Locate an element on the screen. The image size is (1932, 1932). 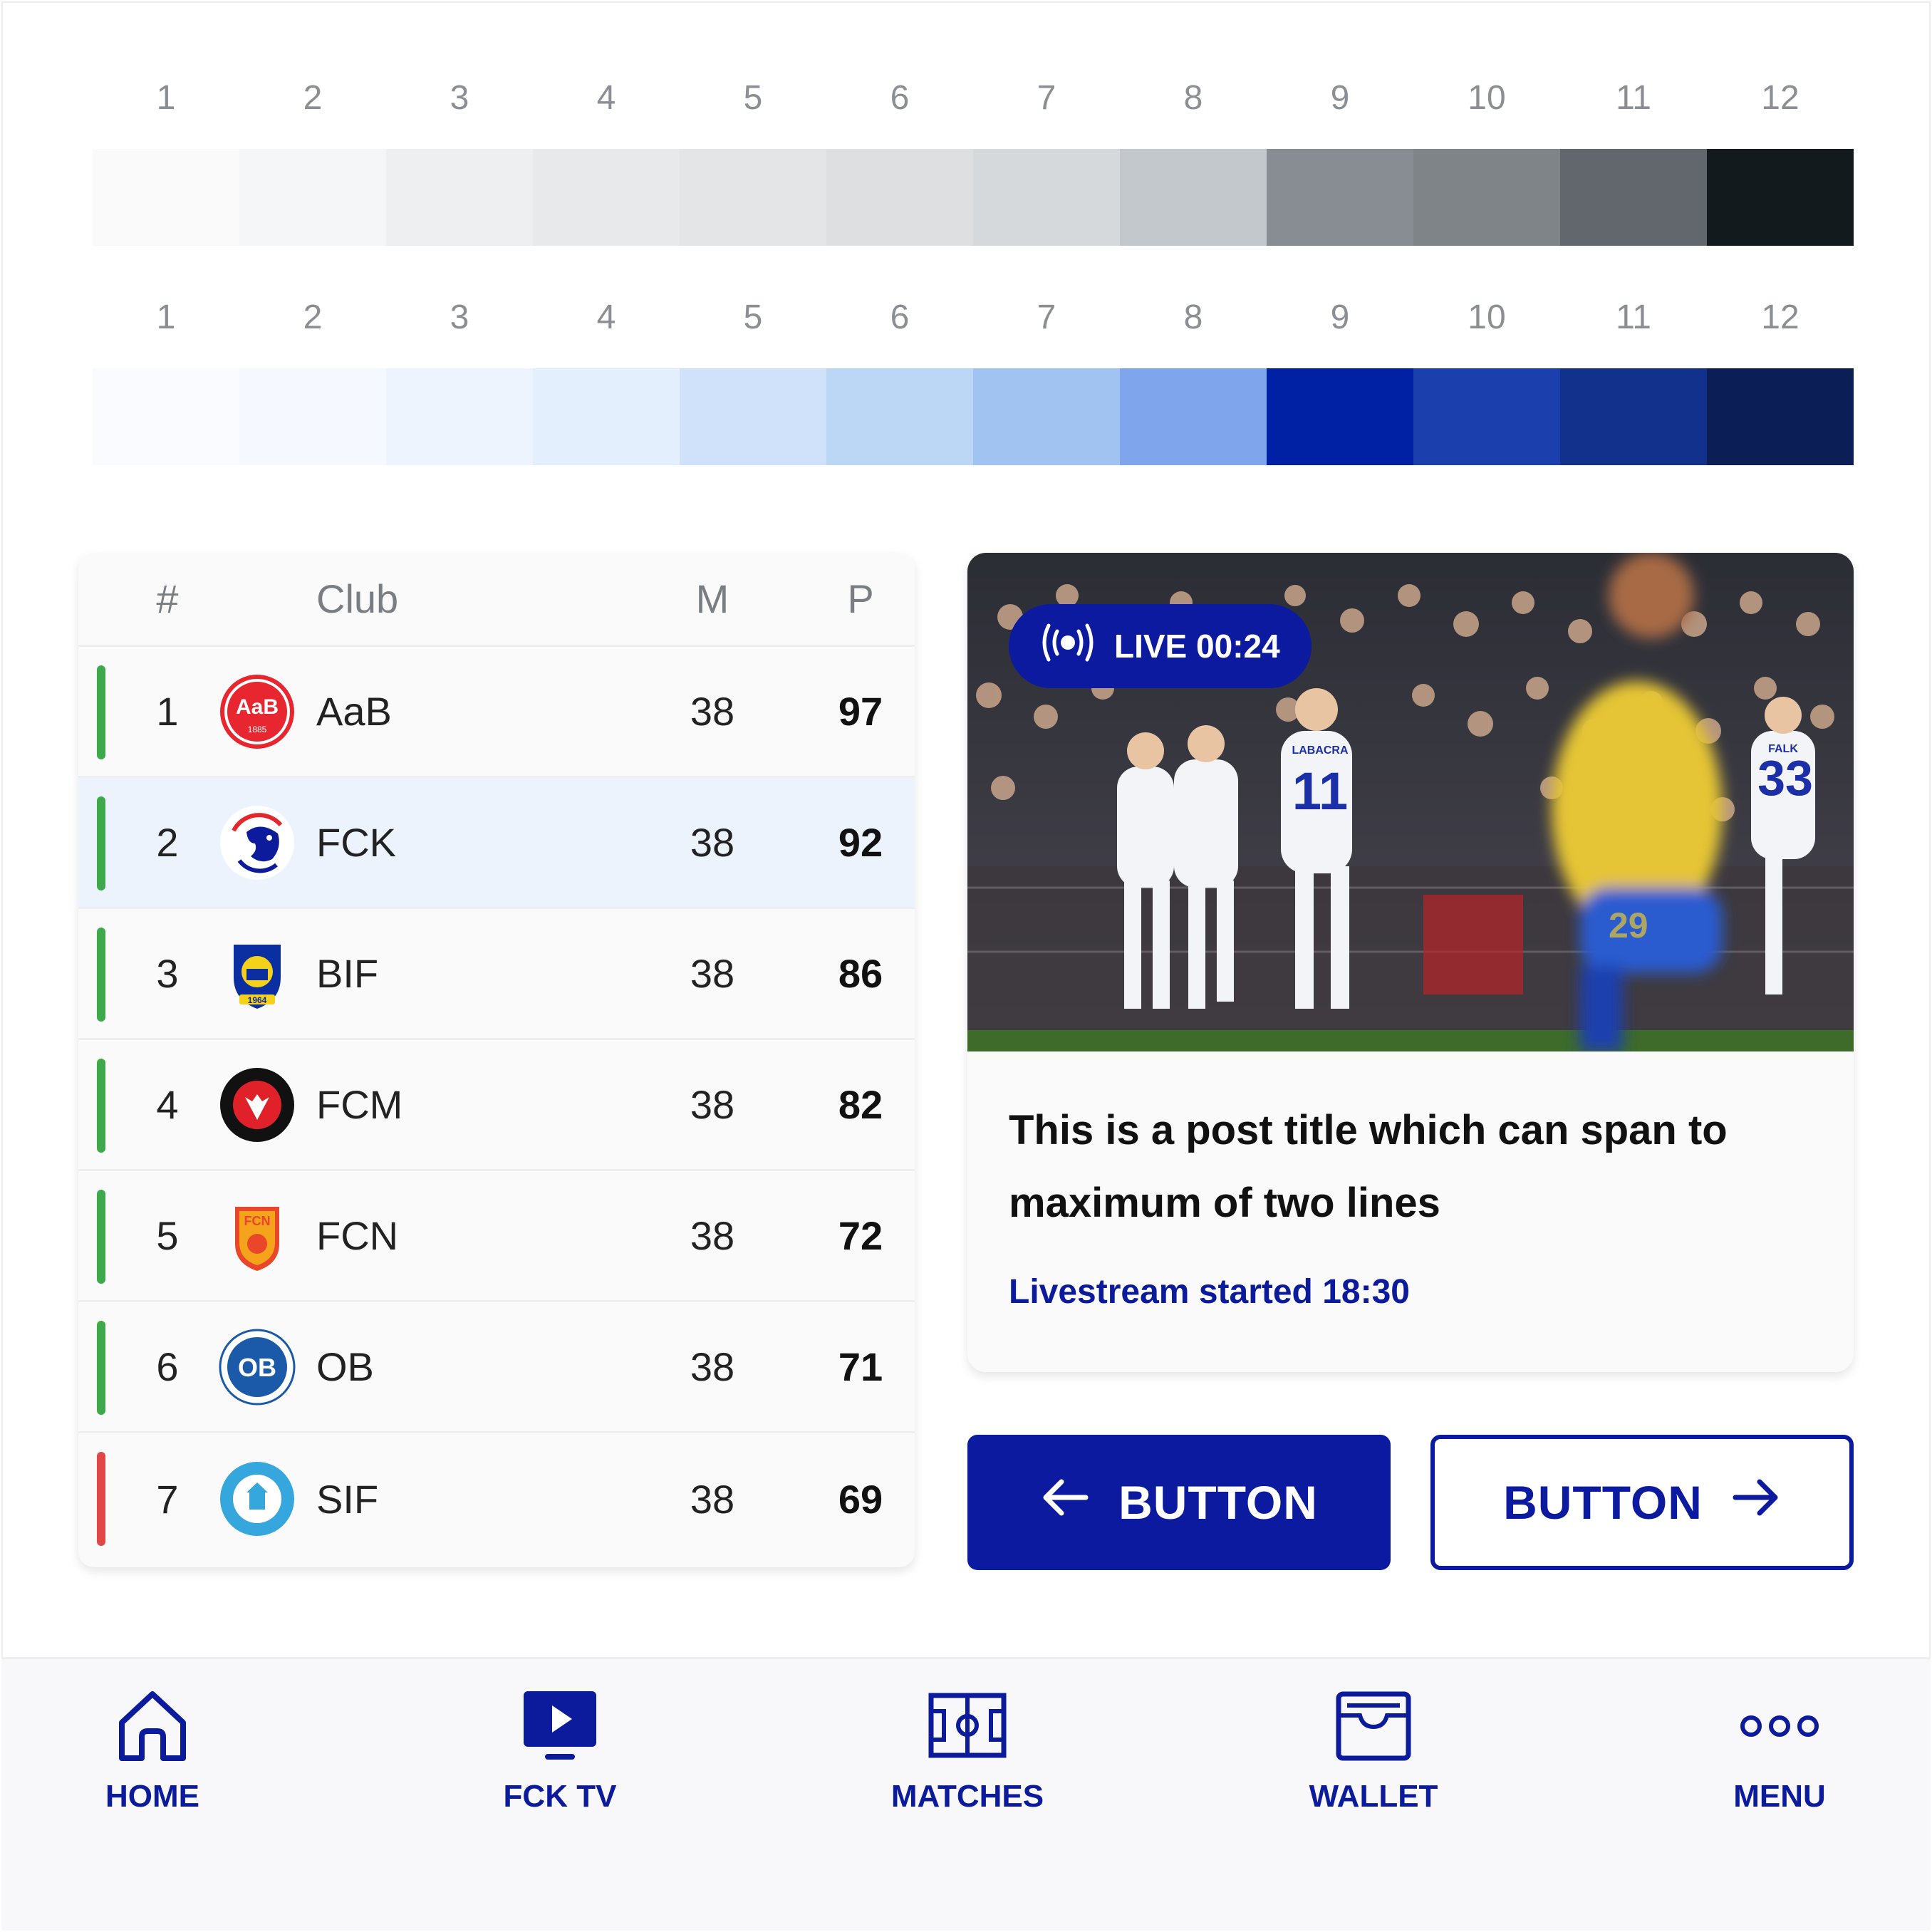
gray-scale-label: 7 is located at coordinates (1046, 98).